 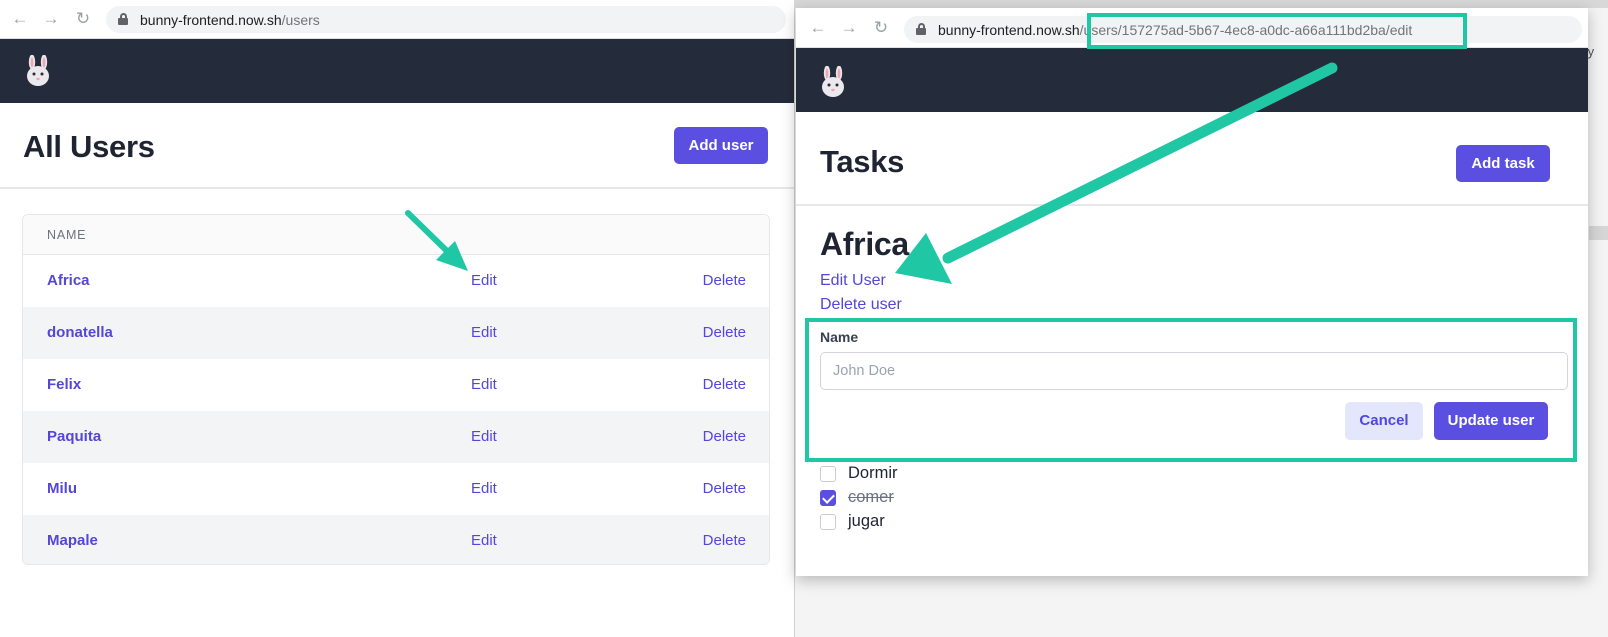 What do you see at coordinates (721, 145) in the screenshot?
I see `add-user-button: Add user` at bounding box center [721, 145].